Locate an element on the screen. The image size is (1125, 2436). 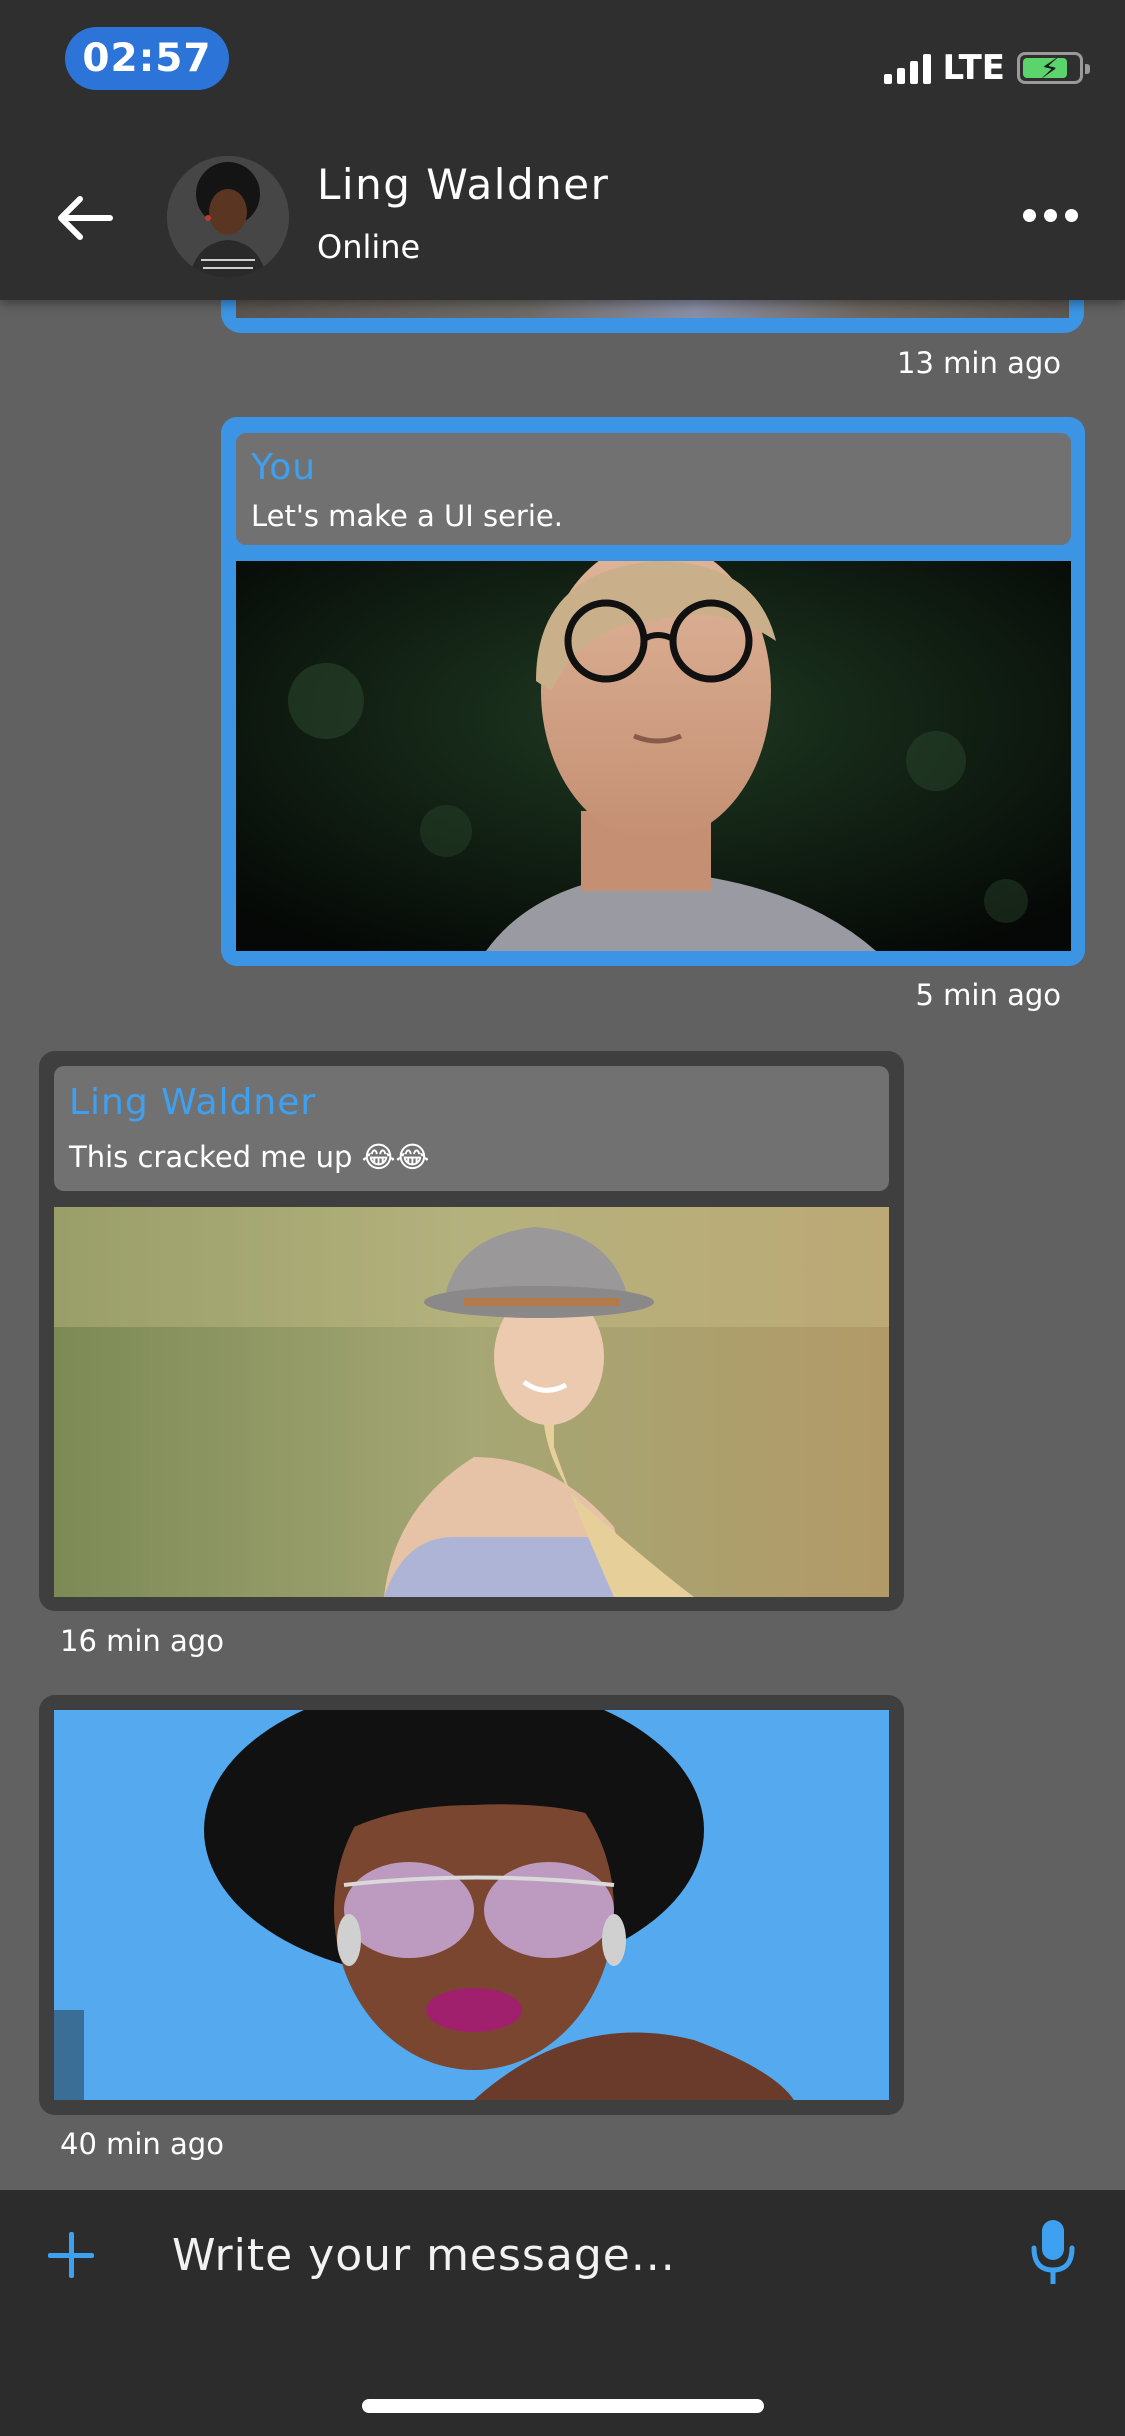
message-input is located at coordinates (582, 2255).